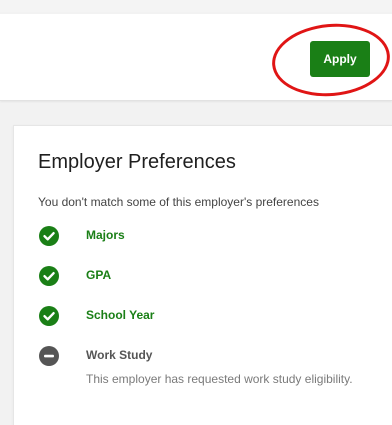 The width and height of the screenshot is (392, 425). I want to click on top-strip, so click(196, 6).